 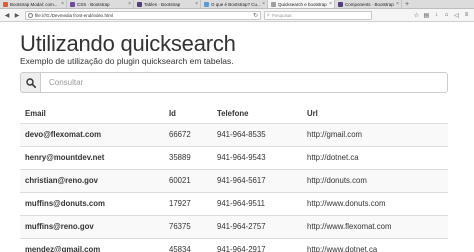 I want to click on menu-icon: ≡, so click(x=466, y=15).